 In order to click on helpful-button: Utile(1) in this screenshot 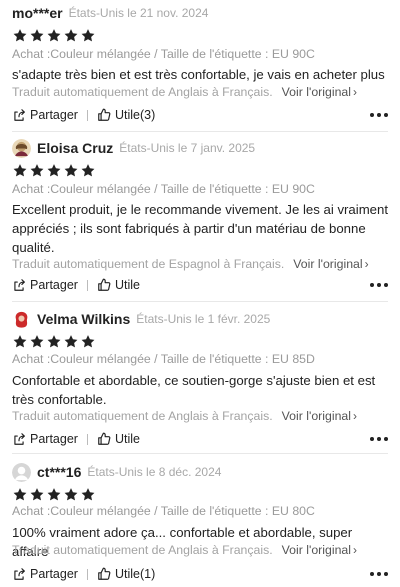, I will do `click(126, 574)`.